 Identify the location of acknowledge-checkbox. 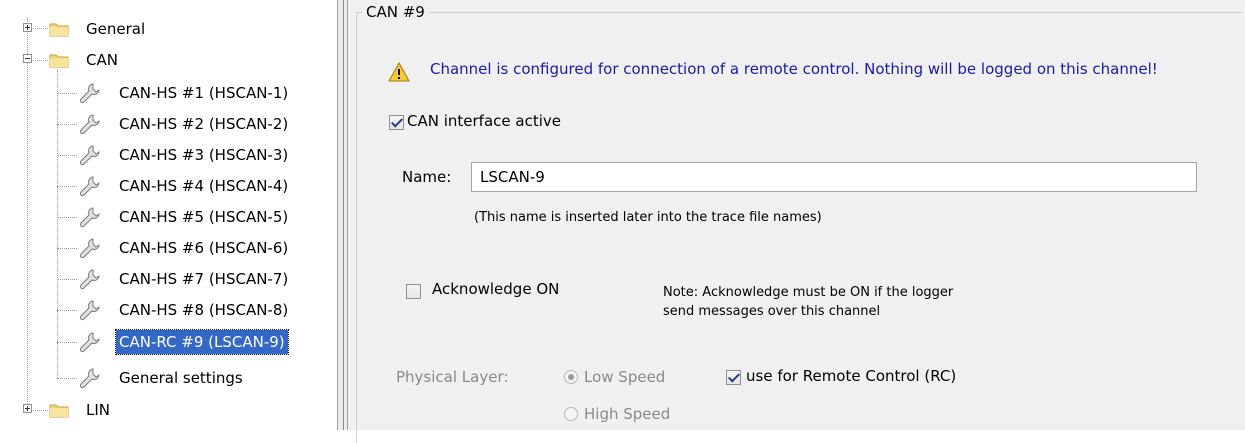
(413, 291).